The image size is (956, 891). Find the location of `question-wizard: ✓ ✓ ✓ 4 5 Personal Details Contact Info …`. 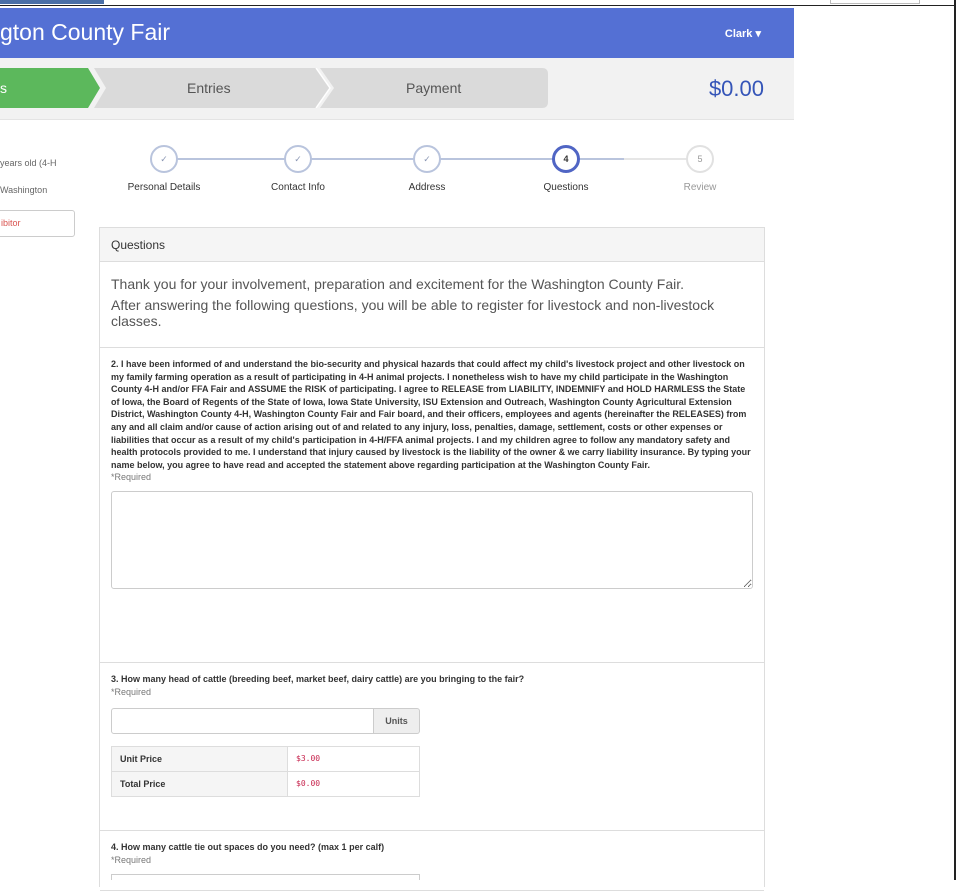

question-wizard: ✓ ✓ ✓ 4 5 Personal Details Contact Info … is located at coordinates (440, 170).